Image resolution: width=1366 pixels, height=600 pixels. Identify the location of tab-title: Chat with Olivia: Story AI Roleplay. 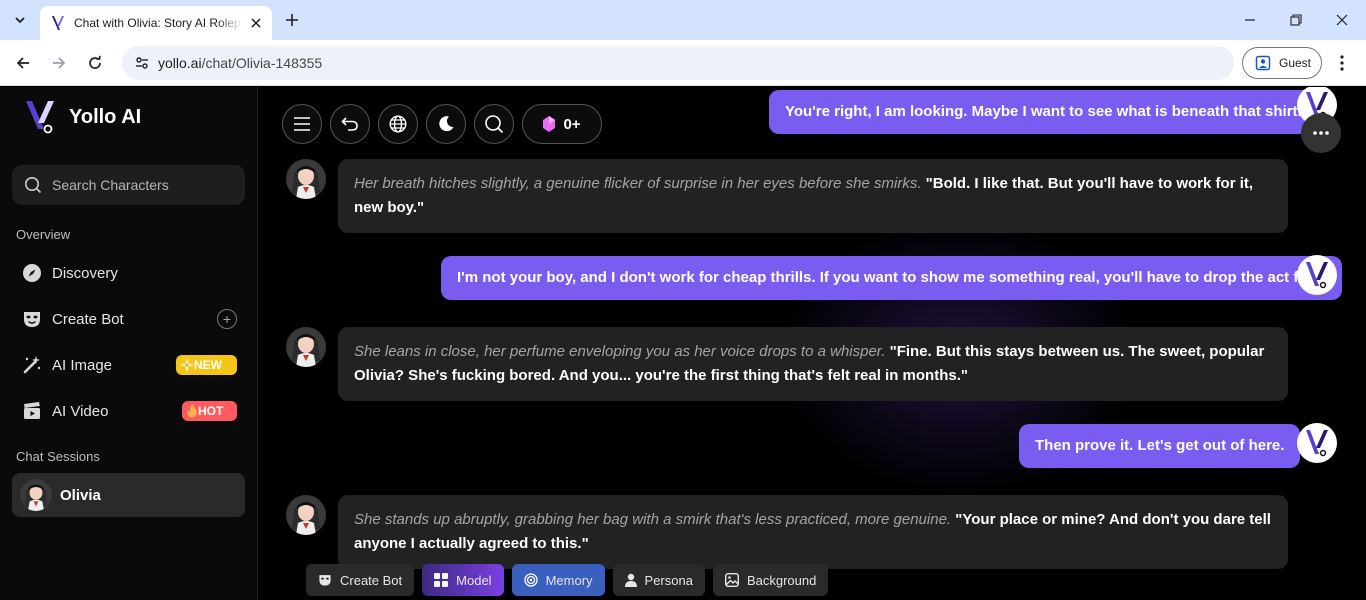
(158, 23).